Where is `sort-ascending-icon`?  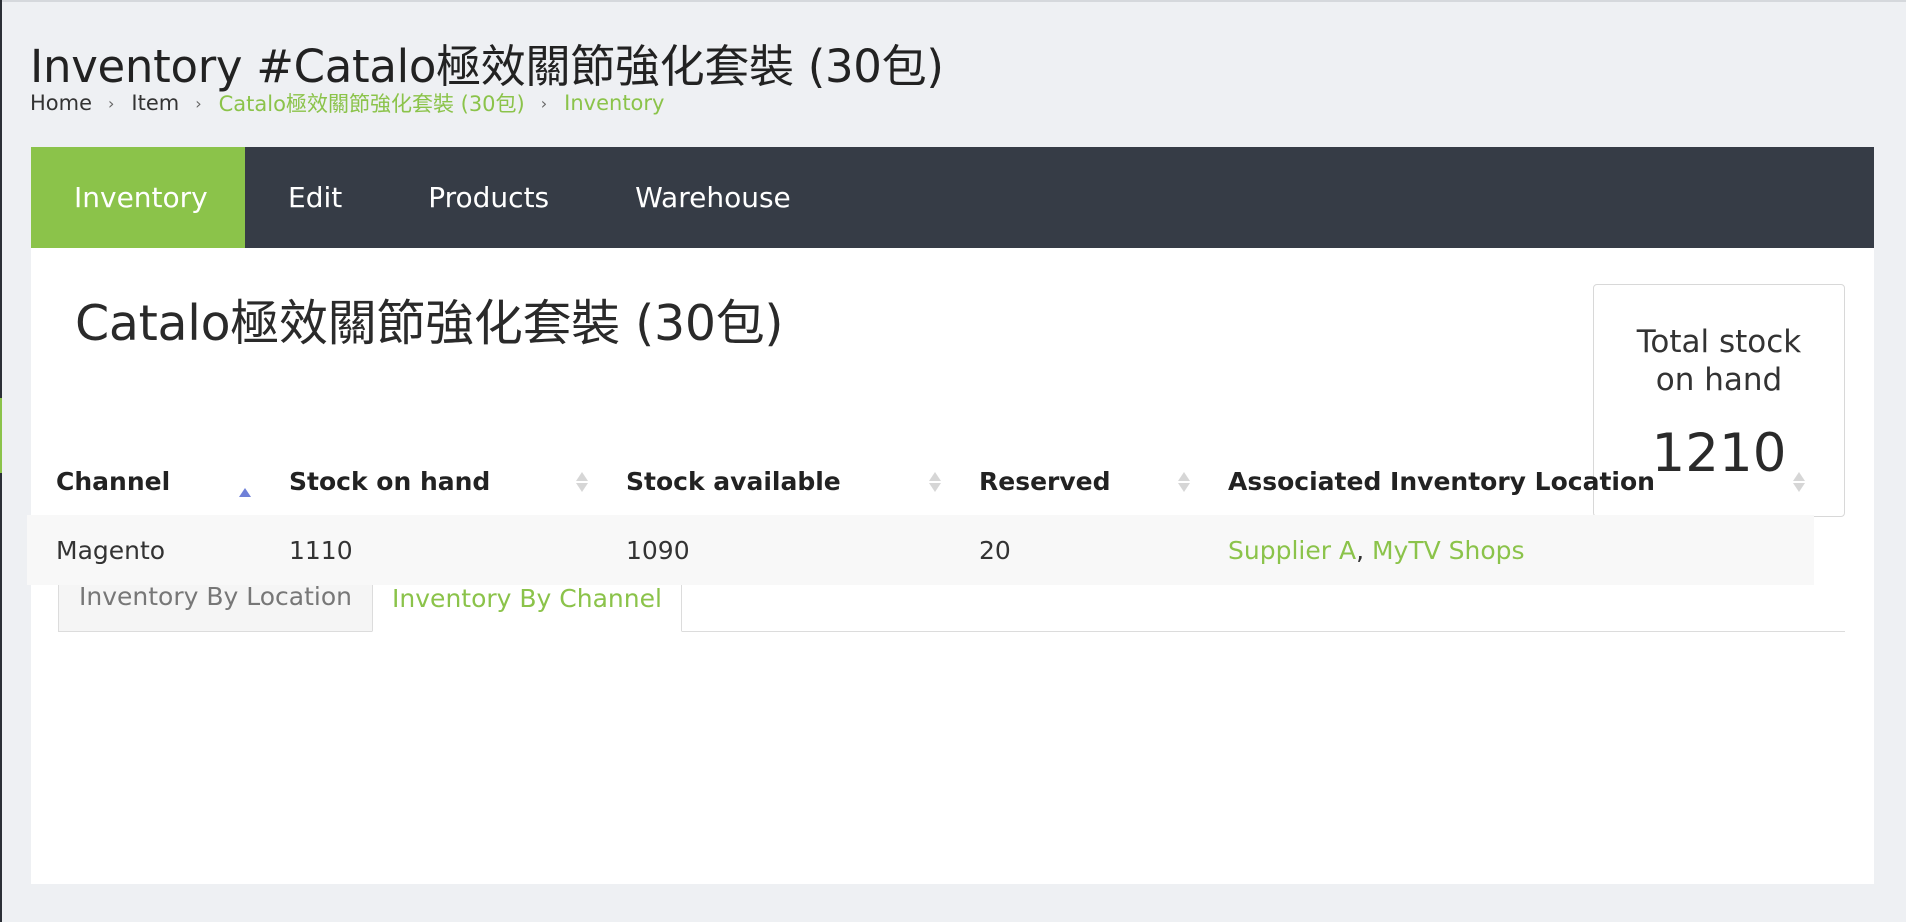 sort-ascending-icon is located at coordinates (245, 493).